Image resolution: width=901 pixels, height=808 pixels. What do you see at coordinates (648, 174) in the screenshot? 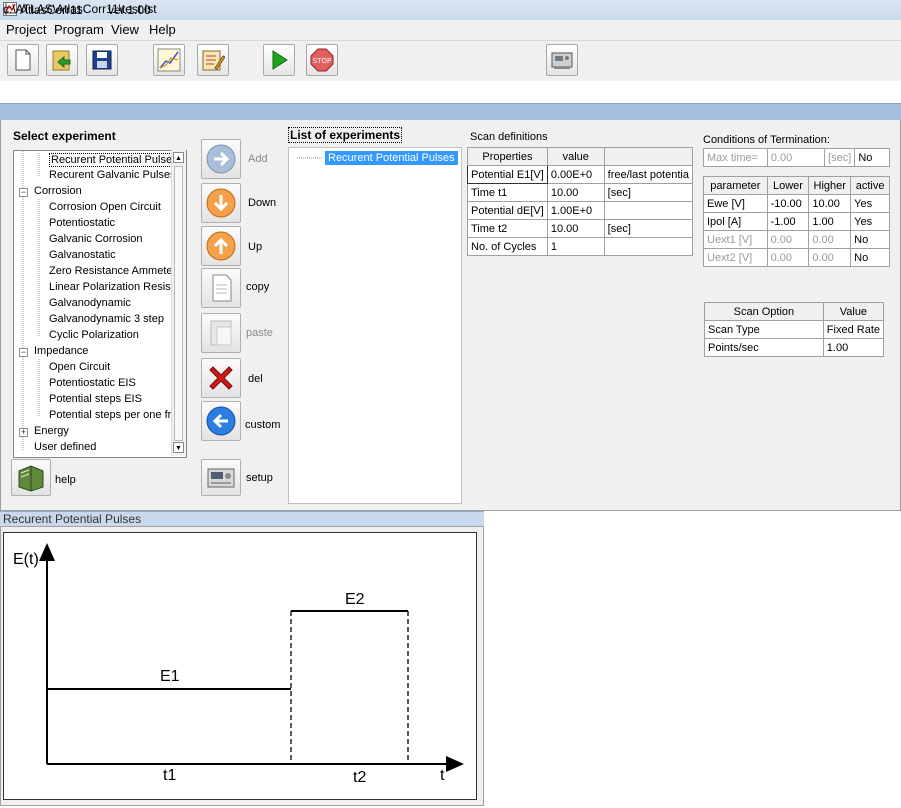
I see `unit-cell: free/last potentia` at bounding box center [648, 174].